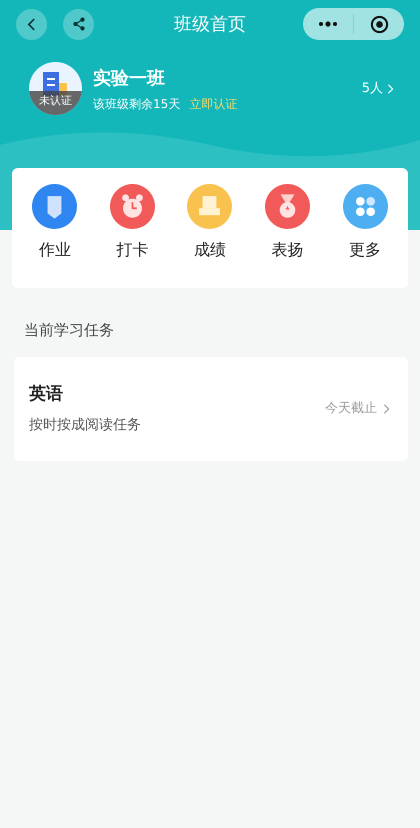 The height and width of the screenshot is (828, 420). What do you see at coordinates (55, 236) in the screenshot?
I see `menu-item: 作业` at bounding box center [55, 236].